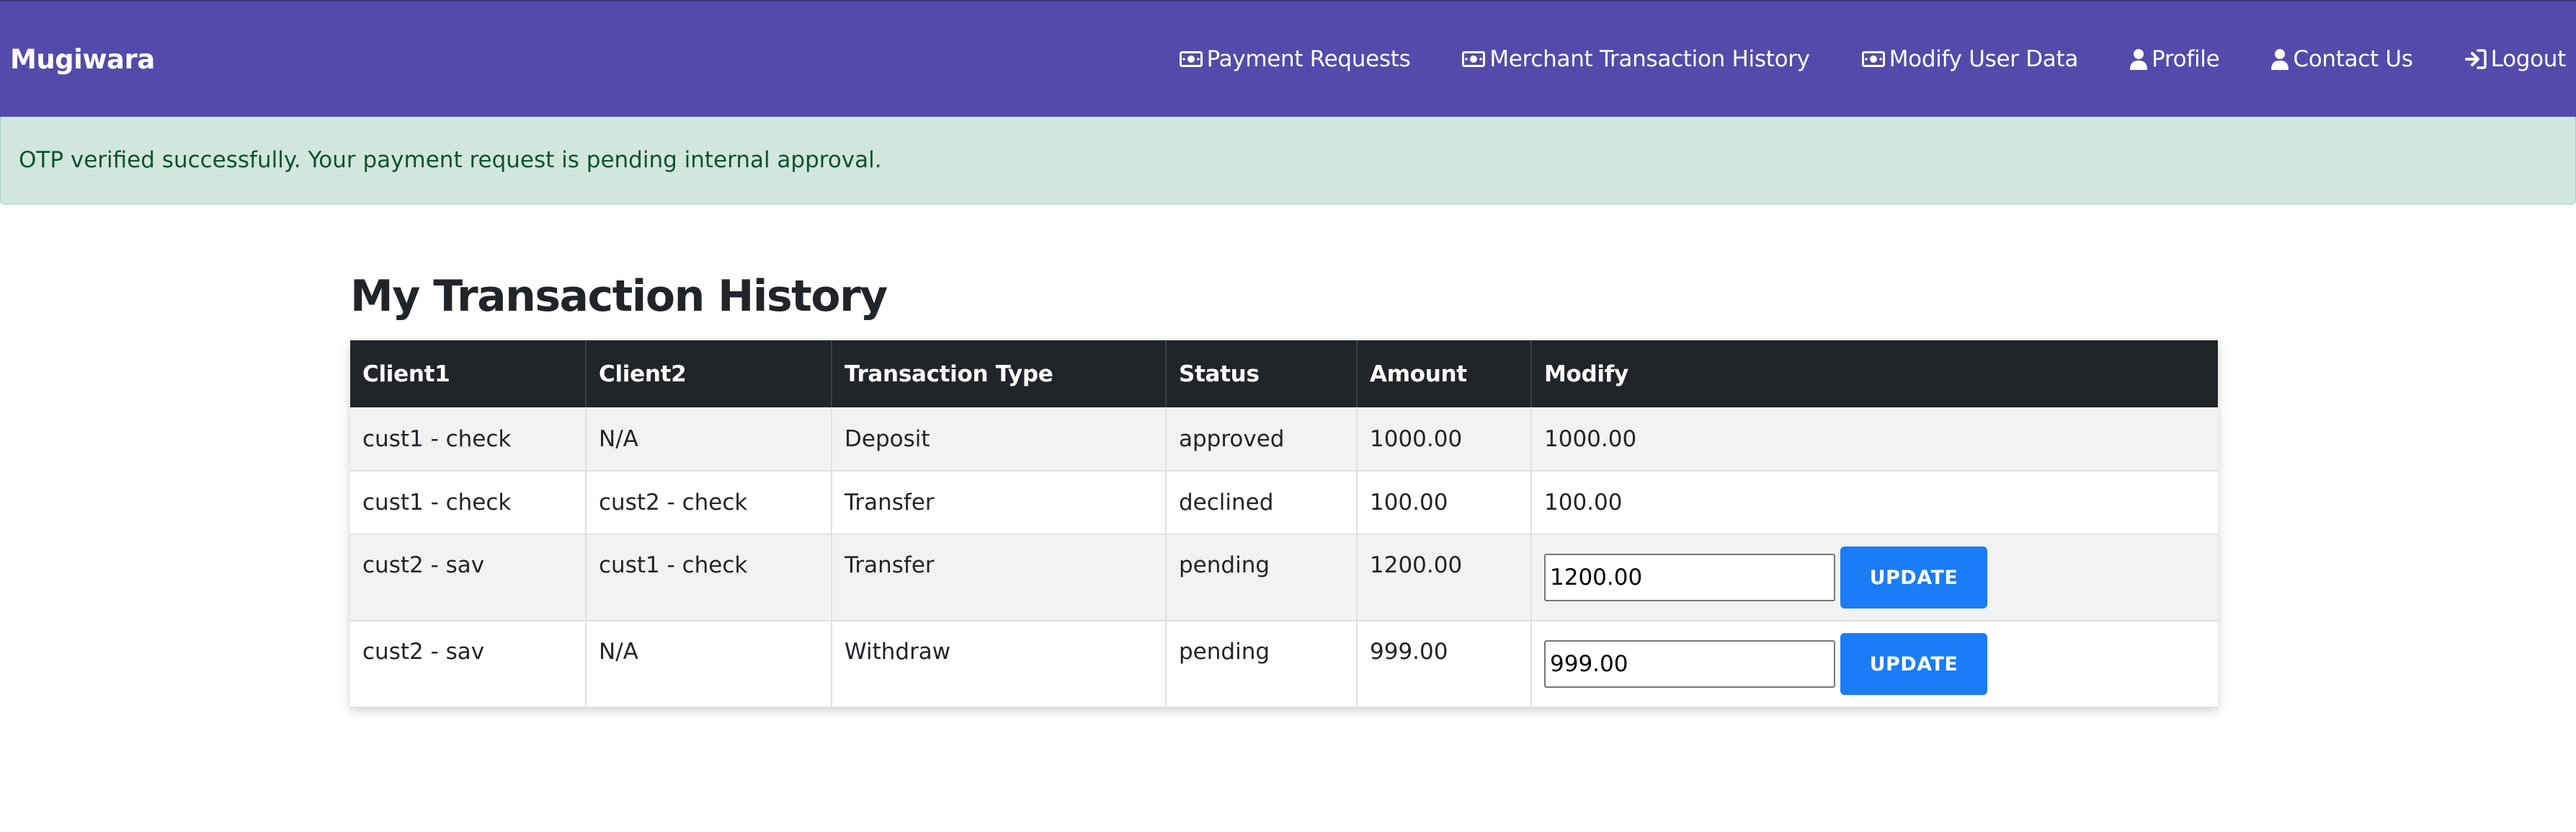 This screenshot has width=2576, height=832. I want to click on nav-modify-user-data: Modify User Data, so click(1970, 59).